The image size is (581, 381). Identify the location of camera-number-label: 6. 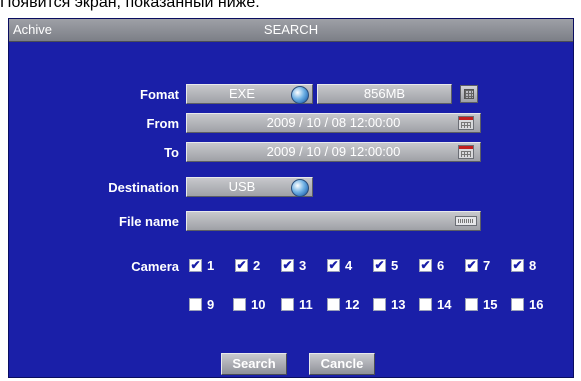
(441, 265).